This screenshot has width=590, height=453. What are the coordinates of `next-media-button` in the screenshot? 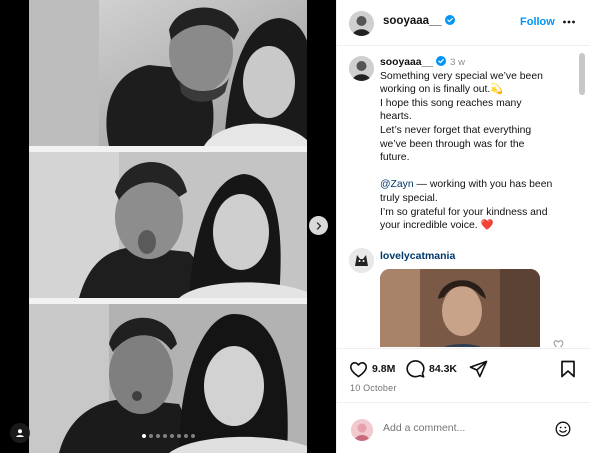 It's located at (318, 225).